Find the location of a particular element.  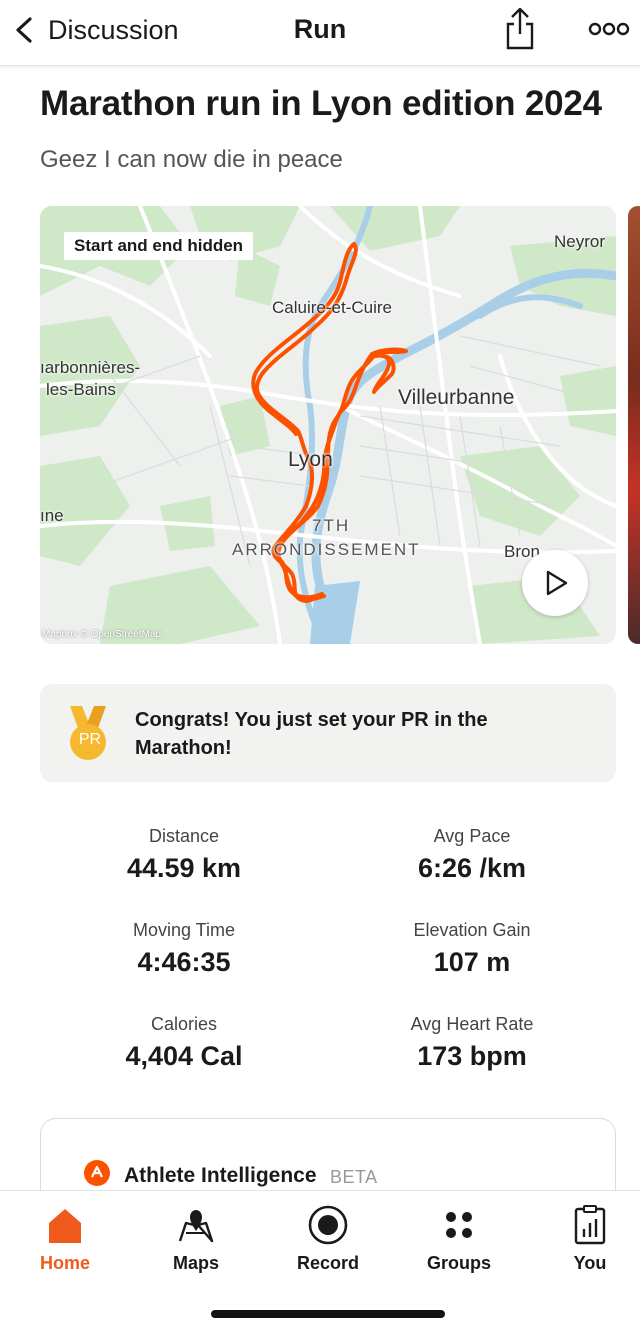

nav-you: You is located at coordinates (585, 1238).